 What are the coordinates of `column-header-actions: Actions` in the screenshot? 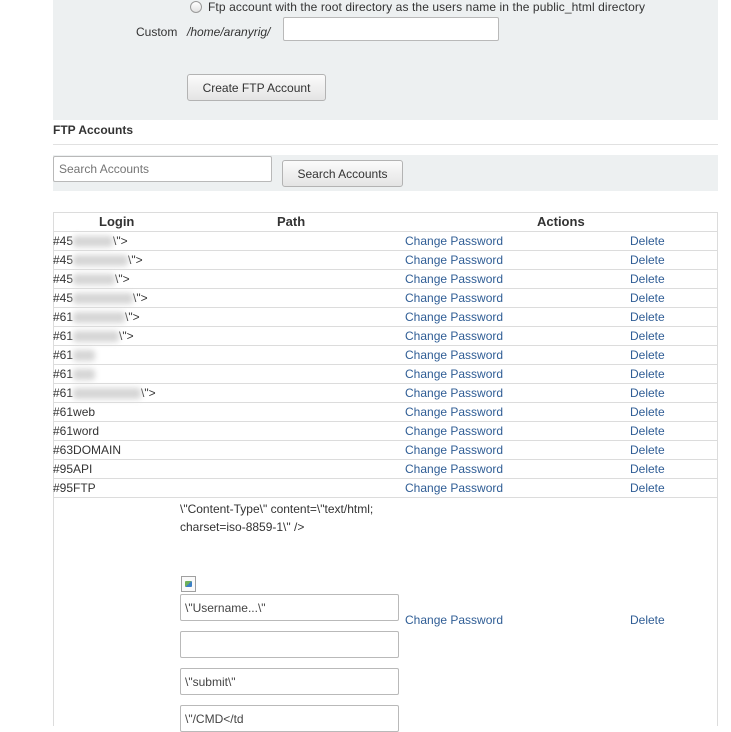 It's located at (561, 221).